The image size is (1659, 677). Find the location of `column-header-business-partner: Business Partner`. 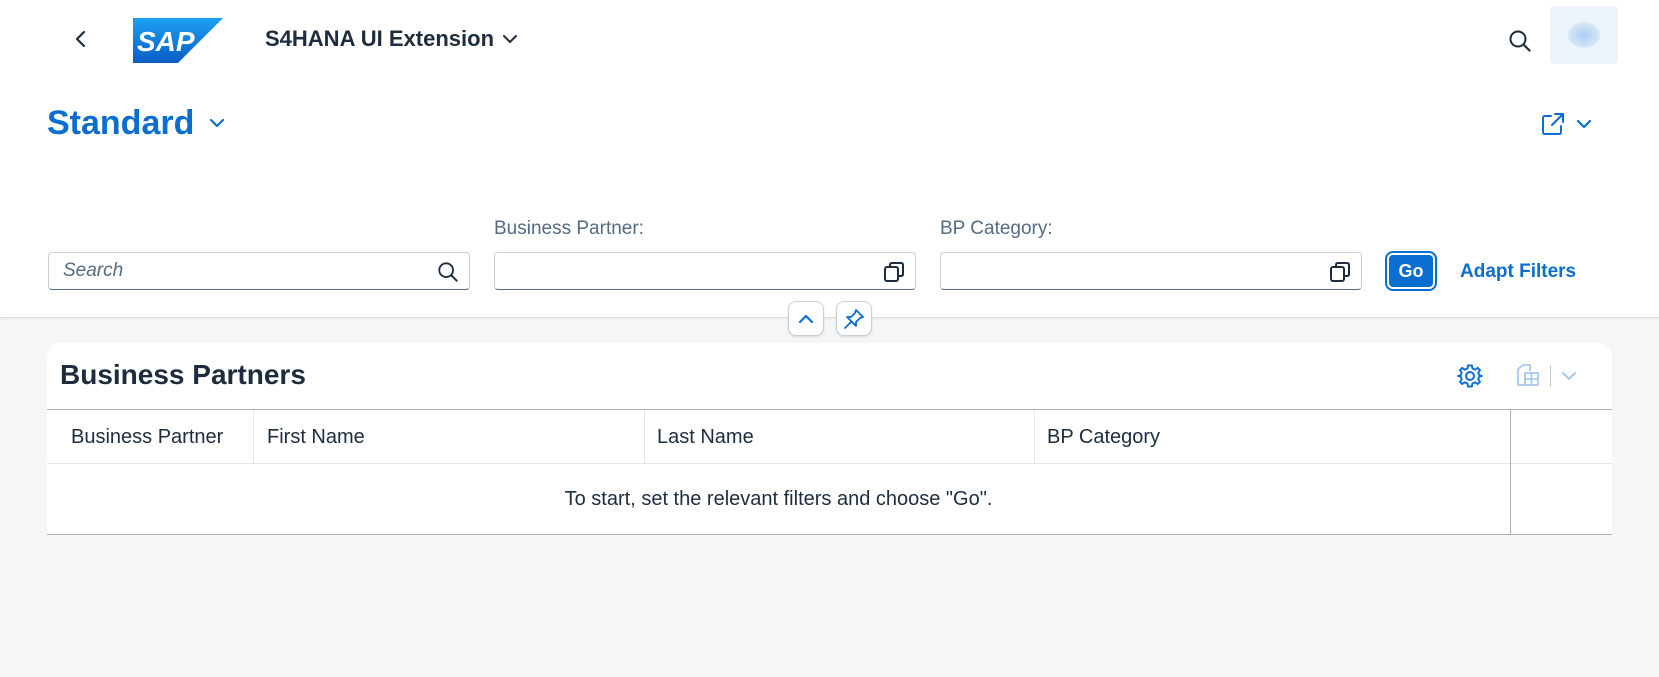

column-header-business-partner: Business Partner is located at coordinates (150, 437).